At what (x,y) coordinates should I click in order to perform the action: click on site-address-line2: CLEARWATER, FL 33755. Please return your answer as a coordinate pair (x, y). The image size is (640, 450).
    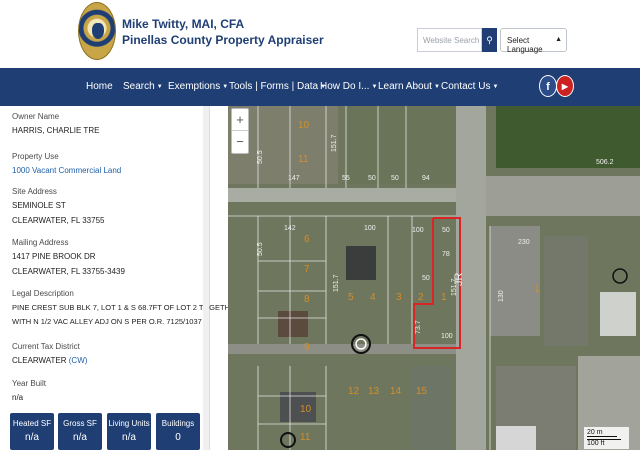
    Looking at the image, I should click on (58, 220).